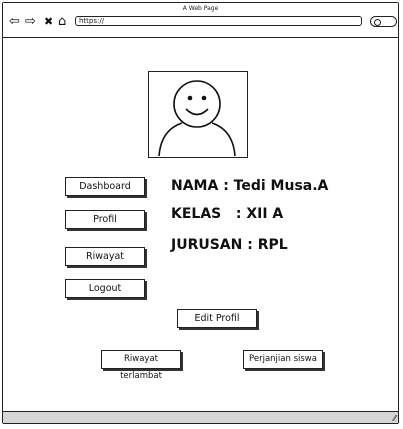 The height and width of the screenshot is (429, 403). What do you see at coordinates (105, 288) in the screenshot?
I see `logout-button: Logout` at bounding box center [105, 288].